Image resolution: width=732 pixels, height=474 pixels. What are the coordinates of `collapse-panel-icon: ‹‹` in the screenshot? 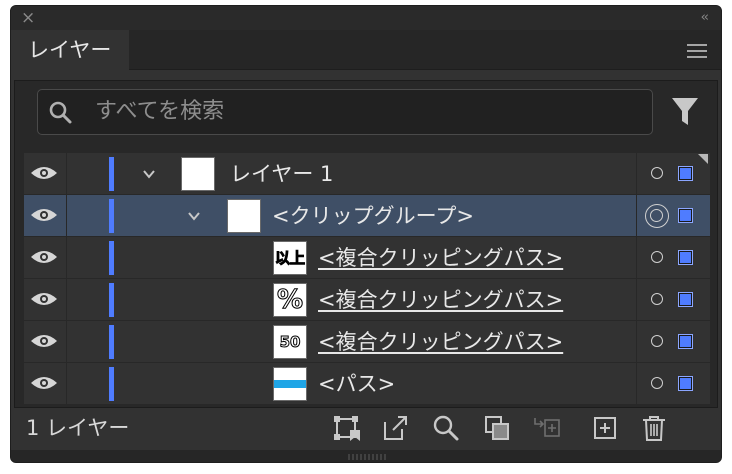 It's located at (705, 18).